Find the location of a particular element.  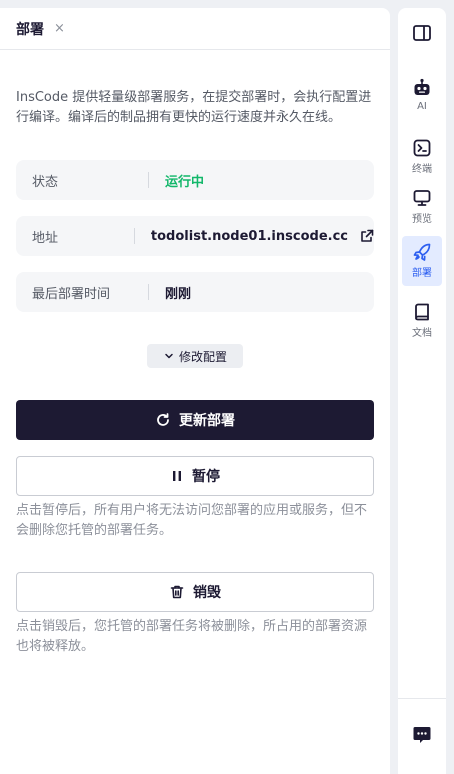

last-deploy-row: 最后部署时间 刚刚 is located at coordinates (195, 292).